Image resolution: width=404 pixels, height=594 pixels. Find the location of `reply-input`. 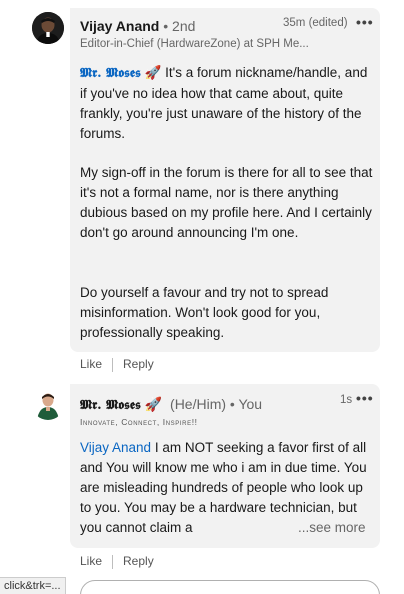

reply-input is located at coordinates (230, 587).